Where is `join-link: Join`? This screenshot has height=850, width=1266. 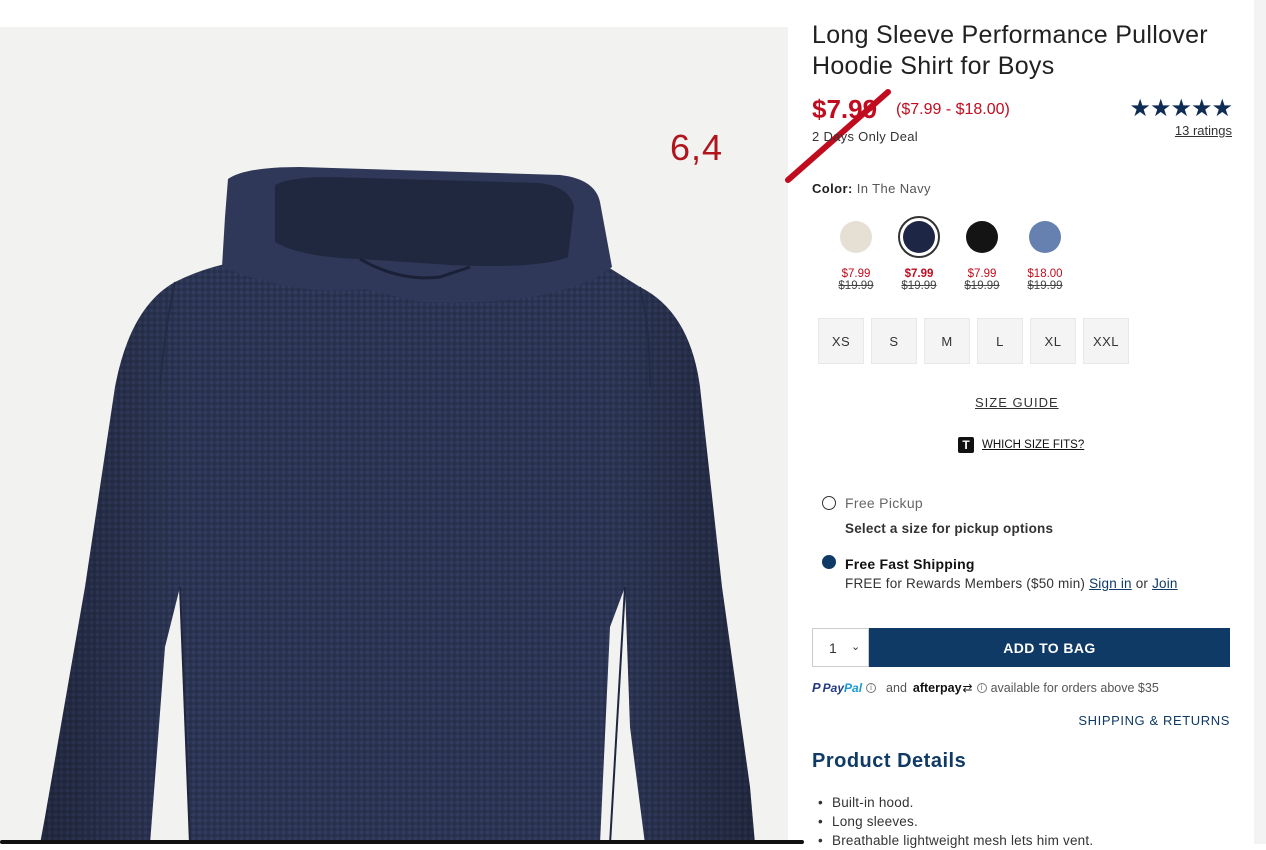
join-link: Join is located at coordinates (1165, 583).